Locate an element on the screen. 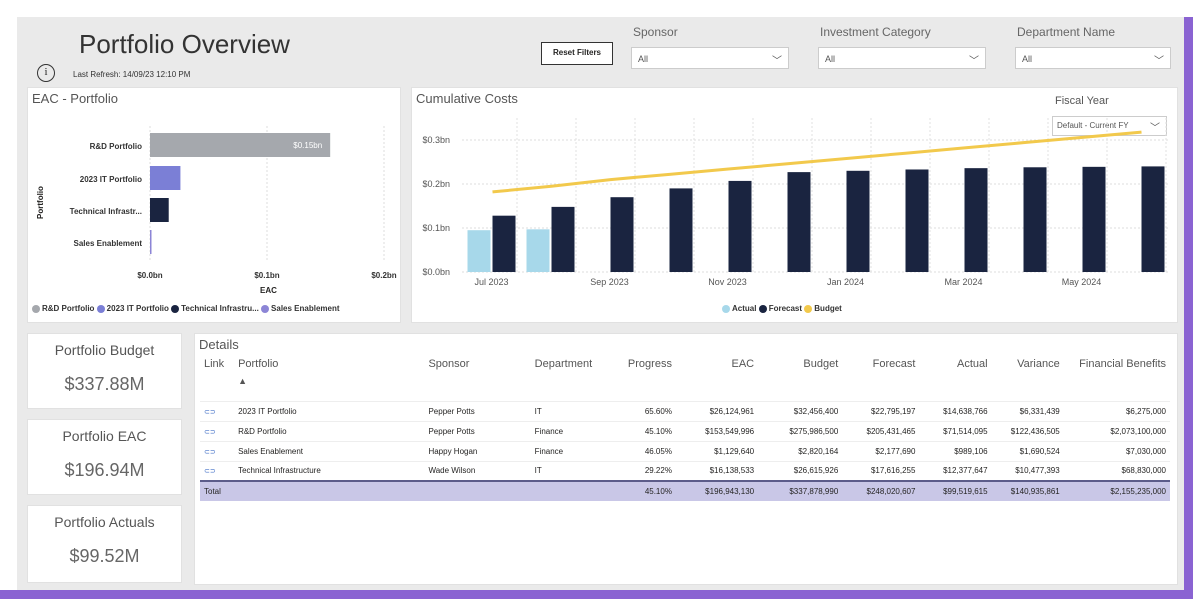 The width and height of the screenshot is (1193, 599). left-margin is located at coordinates (8, 308).